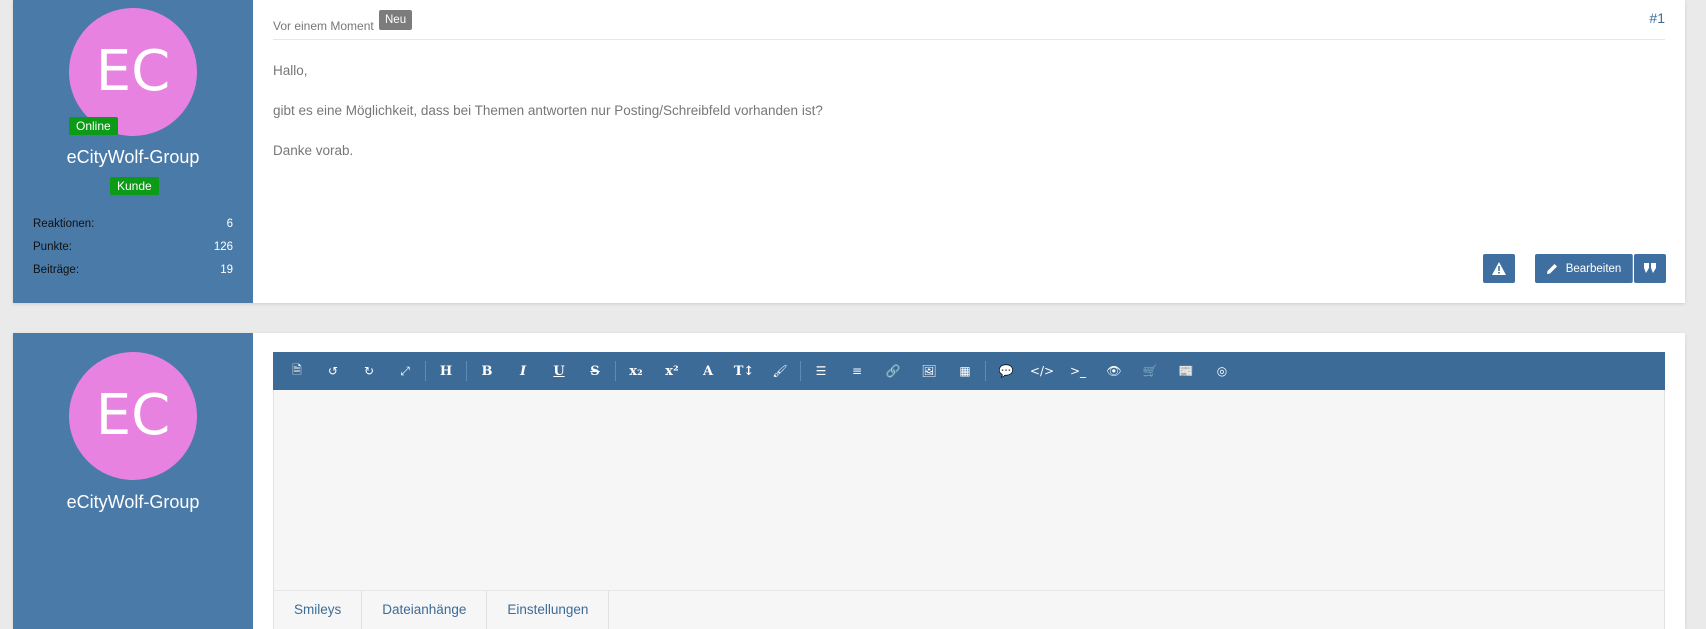 The image size is (1706, 629). I want to click on edit-button-label: Bearbeiten, so click(1593, 268).